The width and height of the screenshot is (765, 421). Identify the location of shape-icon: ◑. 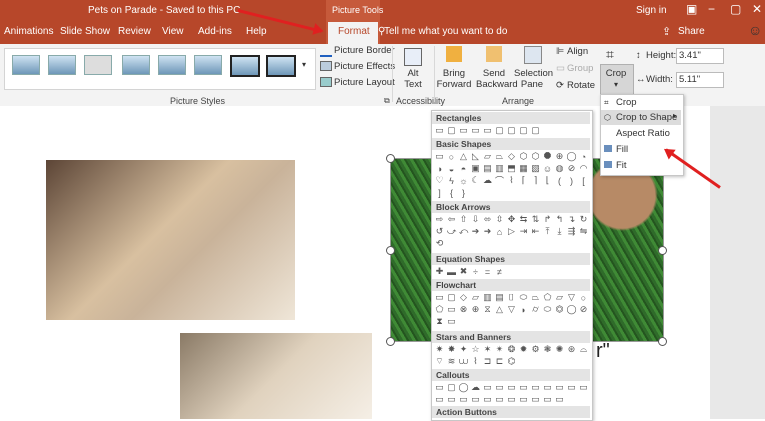
(439, 168).